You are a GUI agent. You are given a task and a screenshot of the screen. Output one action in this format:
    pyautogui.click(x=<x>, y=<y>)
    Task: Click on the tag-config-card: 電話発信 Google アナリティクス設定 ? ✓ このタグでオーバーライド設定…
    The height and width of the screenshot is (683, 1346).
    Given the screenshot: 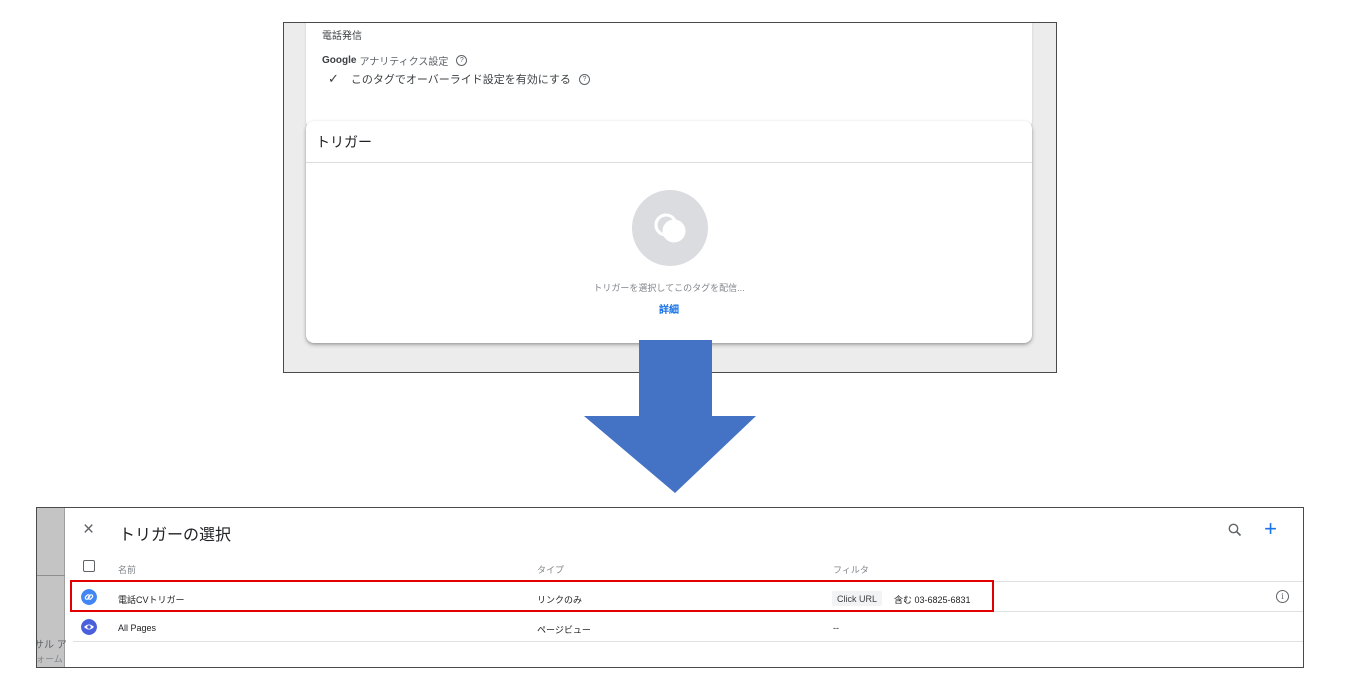 What is the action you would take?
    pyautogui.click(x=669, y=76)
    